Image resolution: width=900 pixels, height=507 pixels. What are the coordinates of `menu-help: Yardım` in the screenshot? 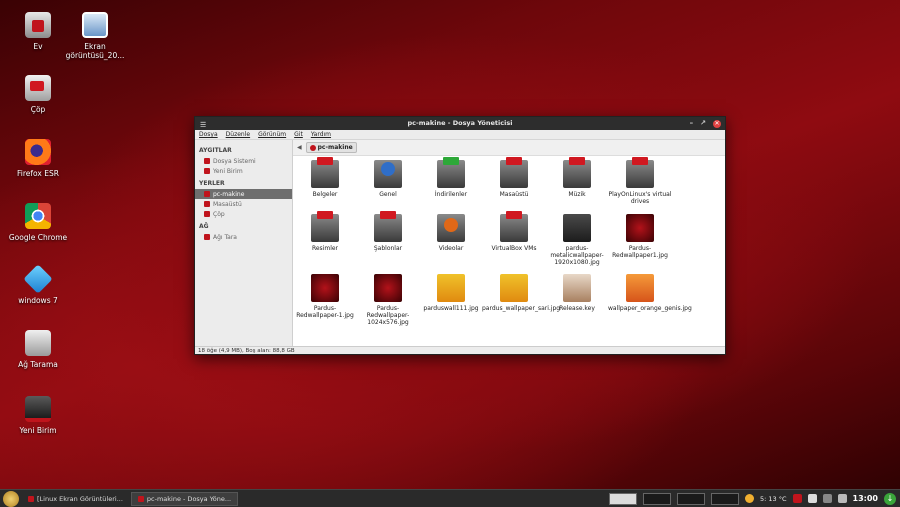 It's located at (321, 134).